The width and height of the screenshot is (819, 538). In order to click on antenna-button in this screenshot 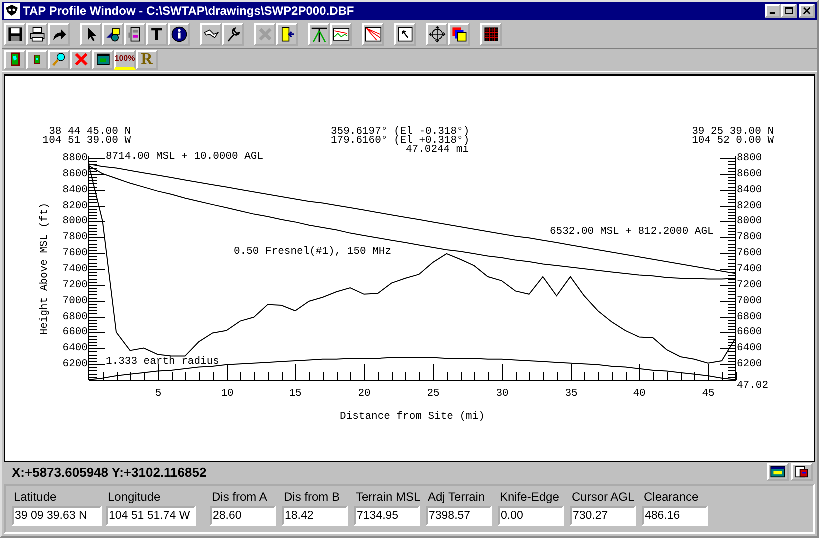, I will do `click(319, 34)`.